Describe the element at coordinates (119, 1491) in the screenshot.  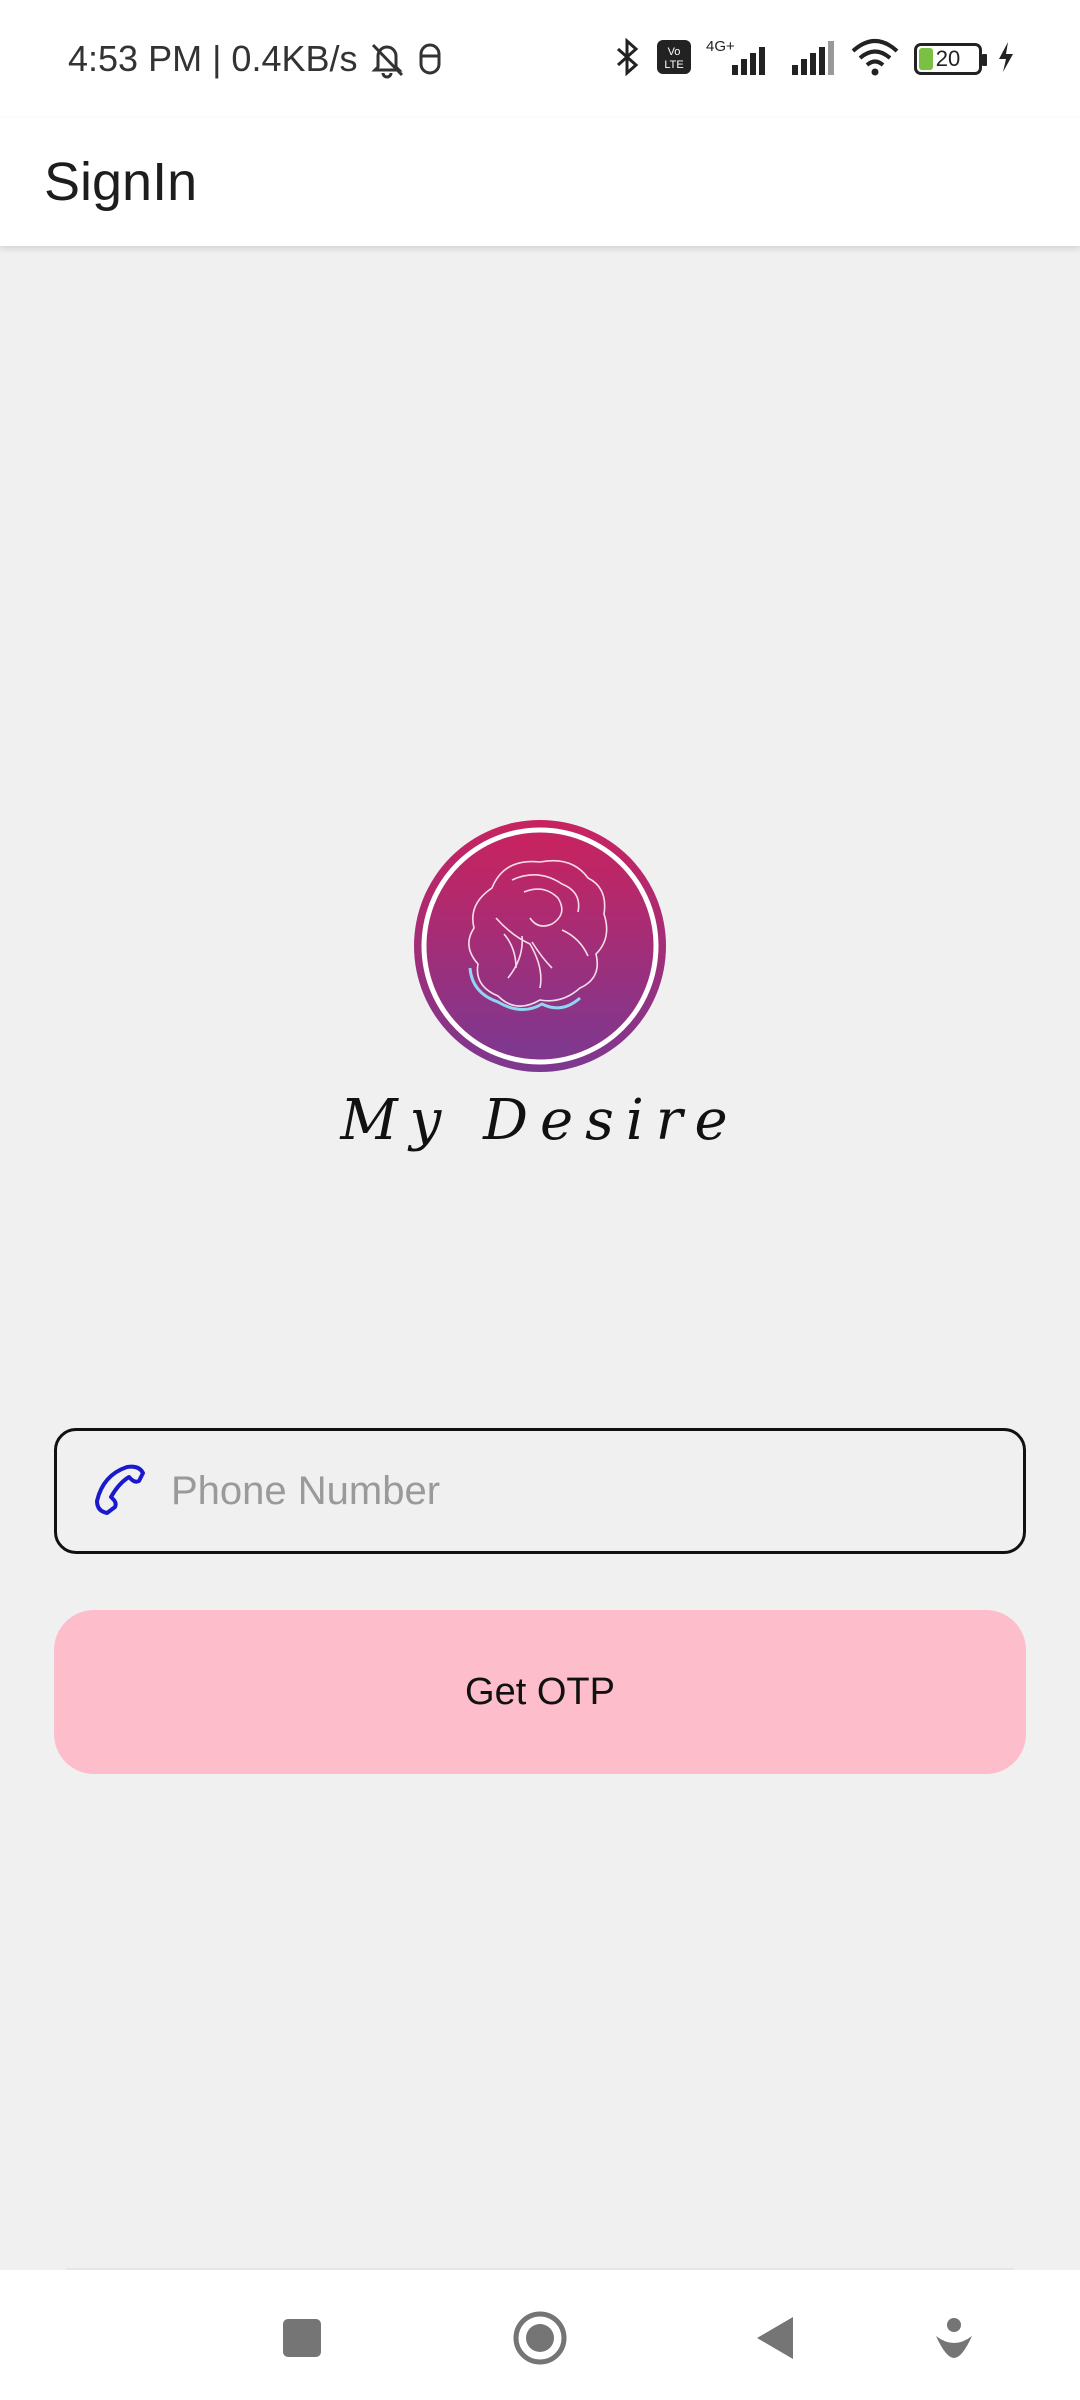
I see `phone-icon` at that location.